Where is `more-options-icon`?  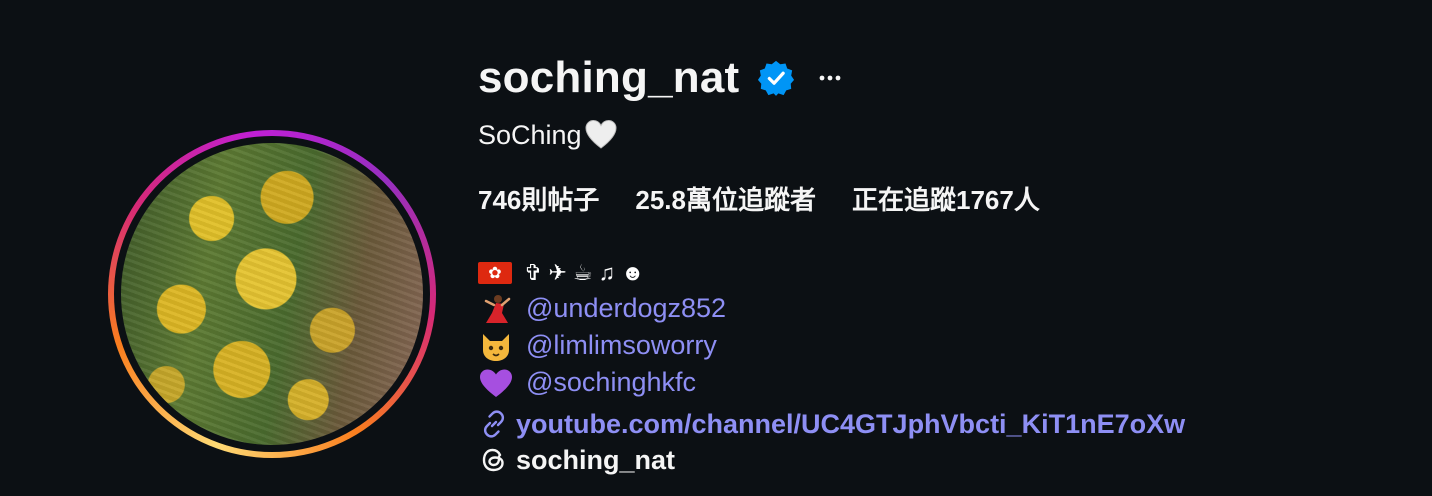
more-options-icon is located at coordinates (830, 78).